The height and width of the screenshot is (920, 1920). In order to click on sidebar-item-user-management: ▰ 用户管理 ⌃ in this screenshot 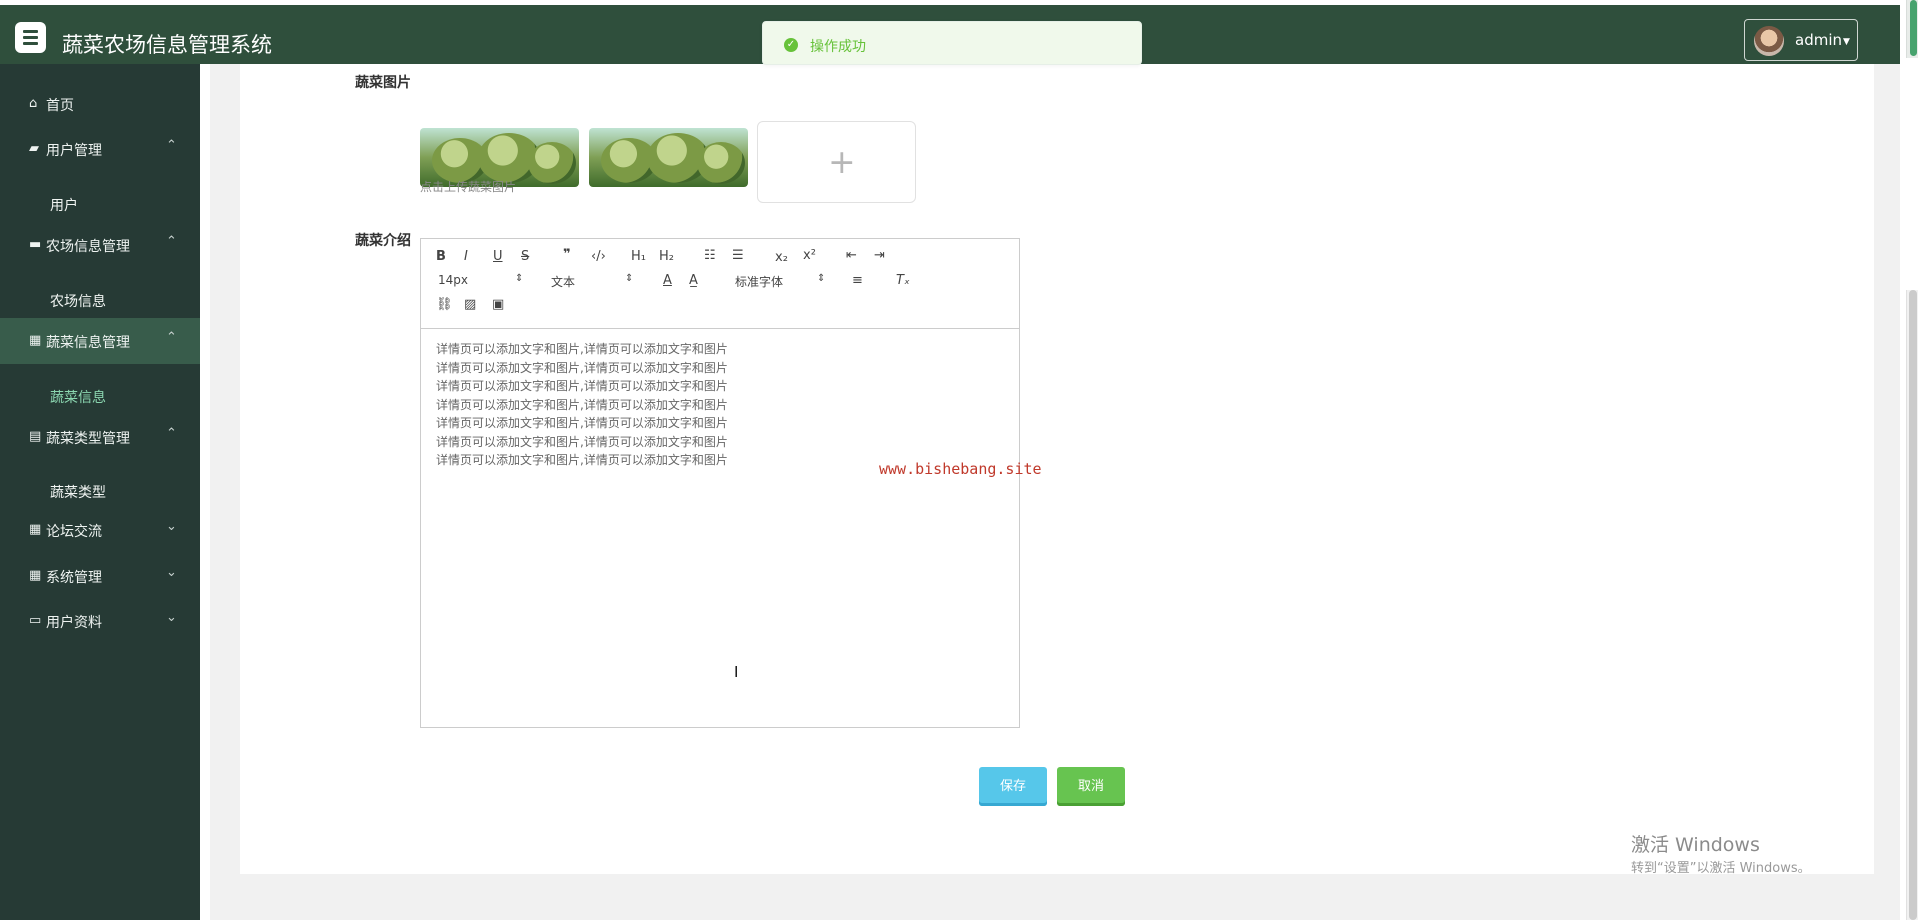, I will do `click(100, 149)`.